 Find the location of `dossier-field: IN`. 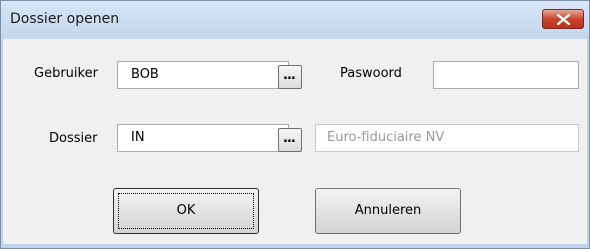

dossier-field: IN is located at coordinates (203, 138).